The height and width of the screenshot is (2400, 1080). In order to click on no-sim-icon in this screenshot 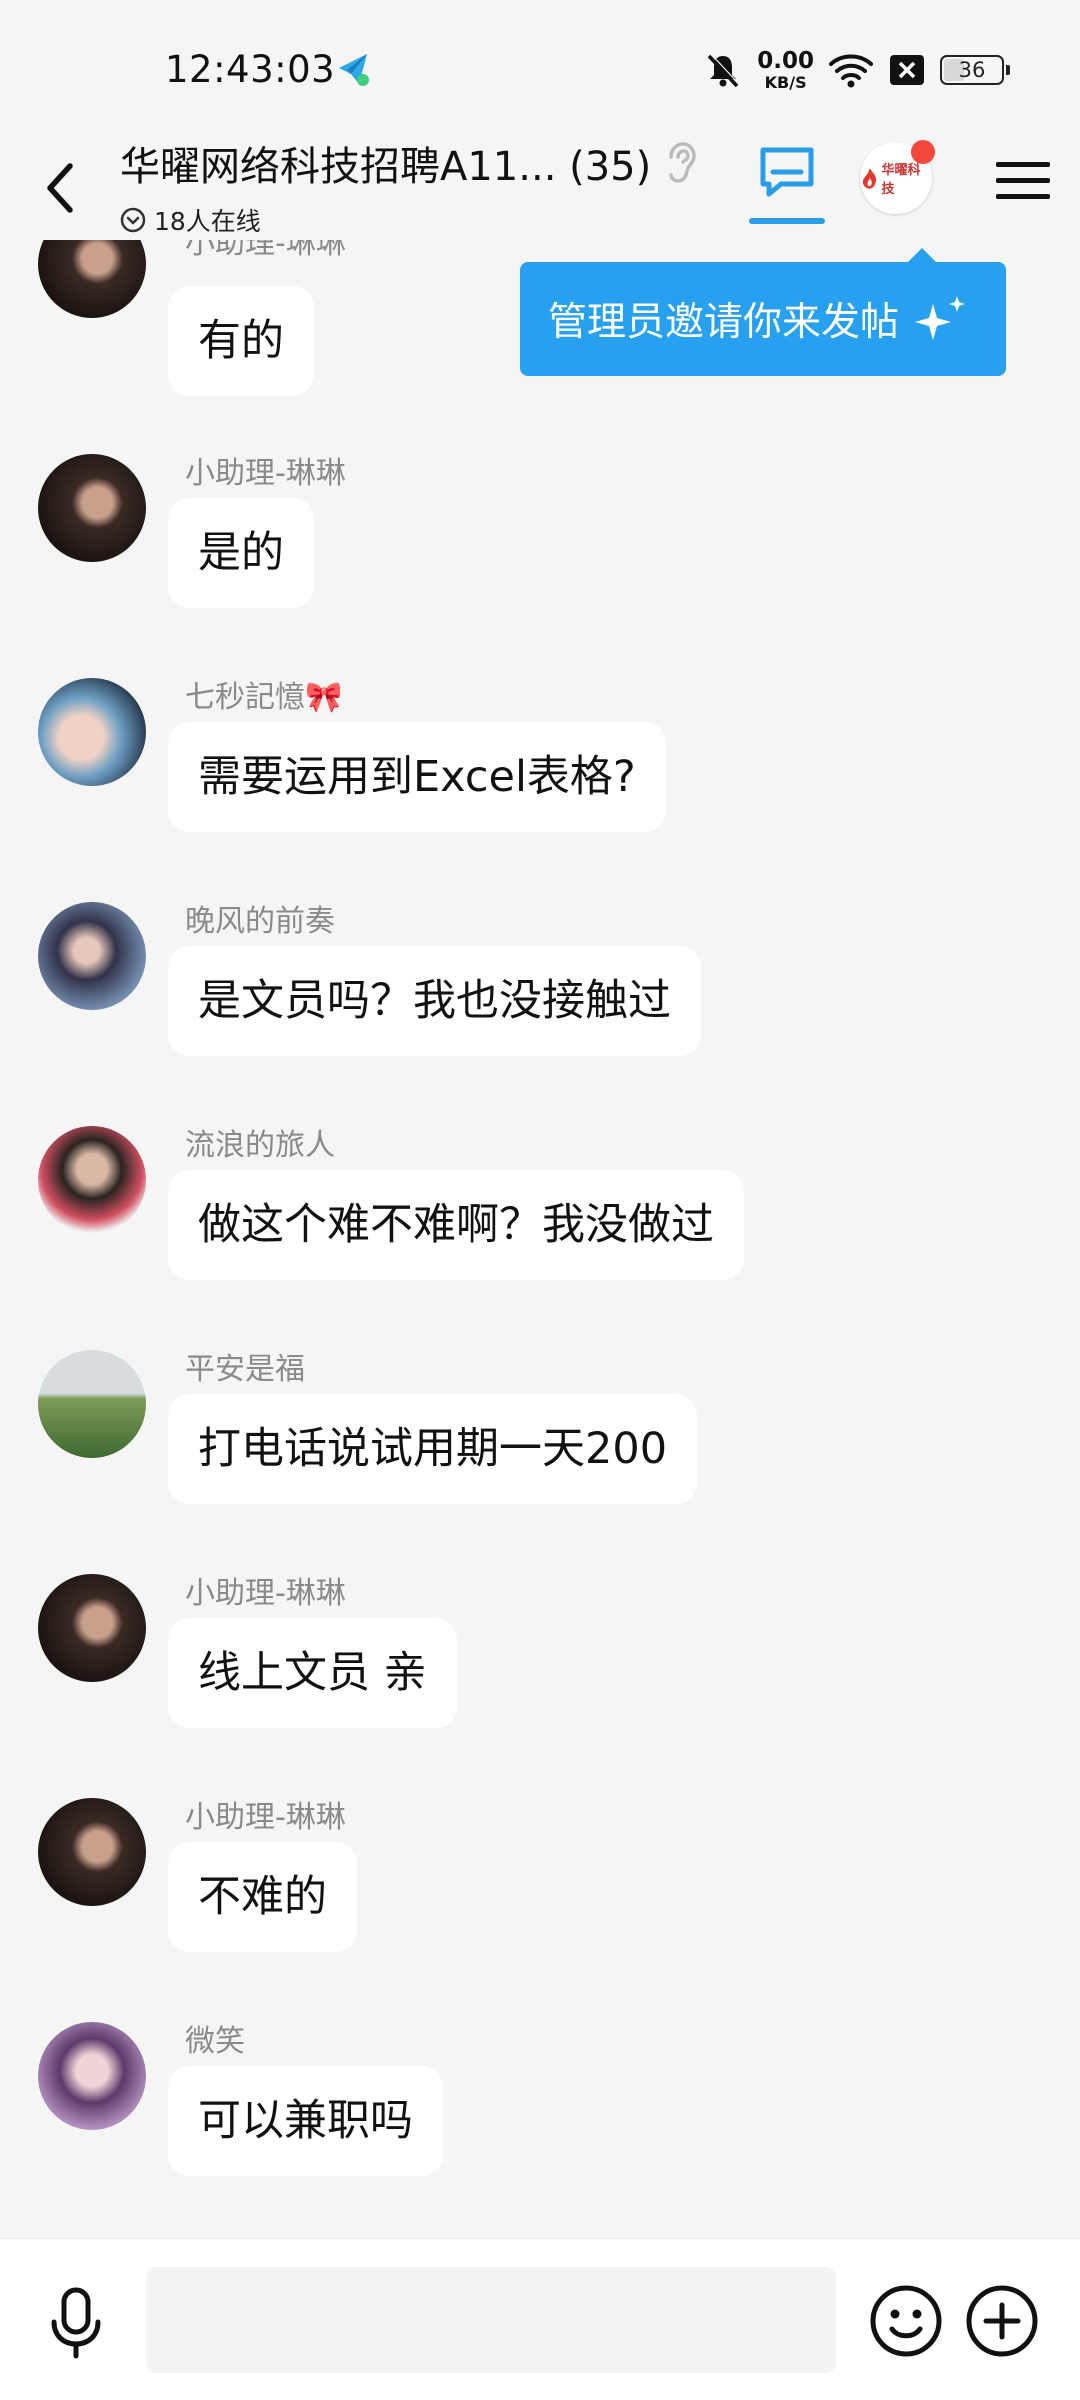, I will do `click(907, 70)`.